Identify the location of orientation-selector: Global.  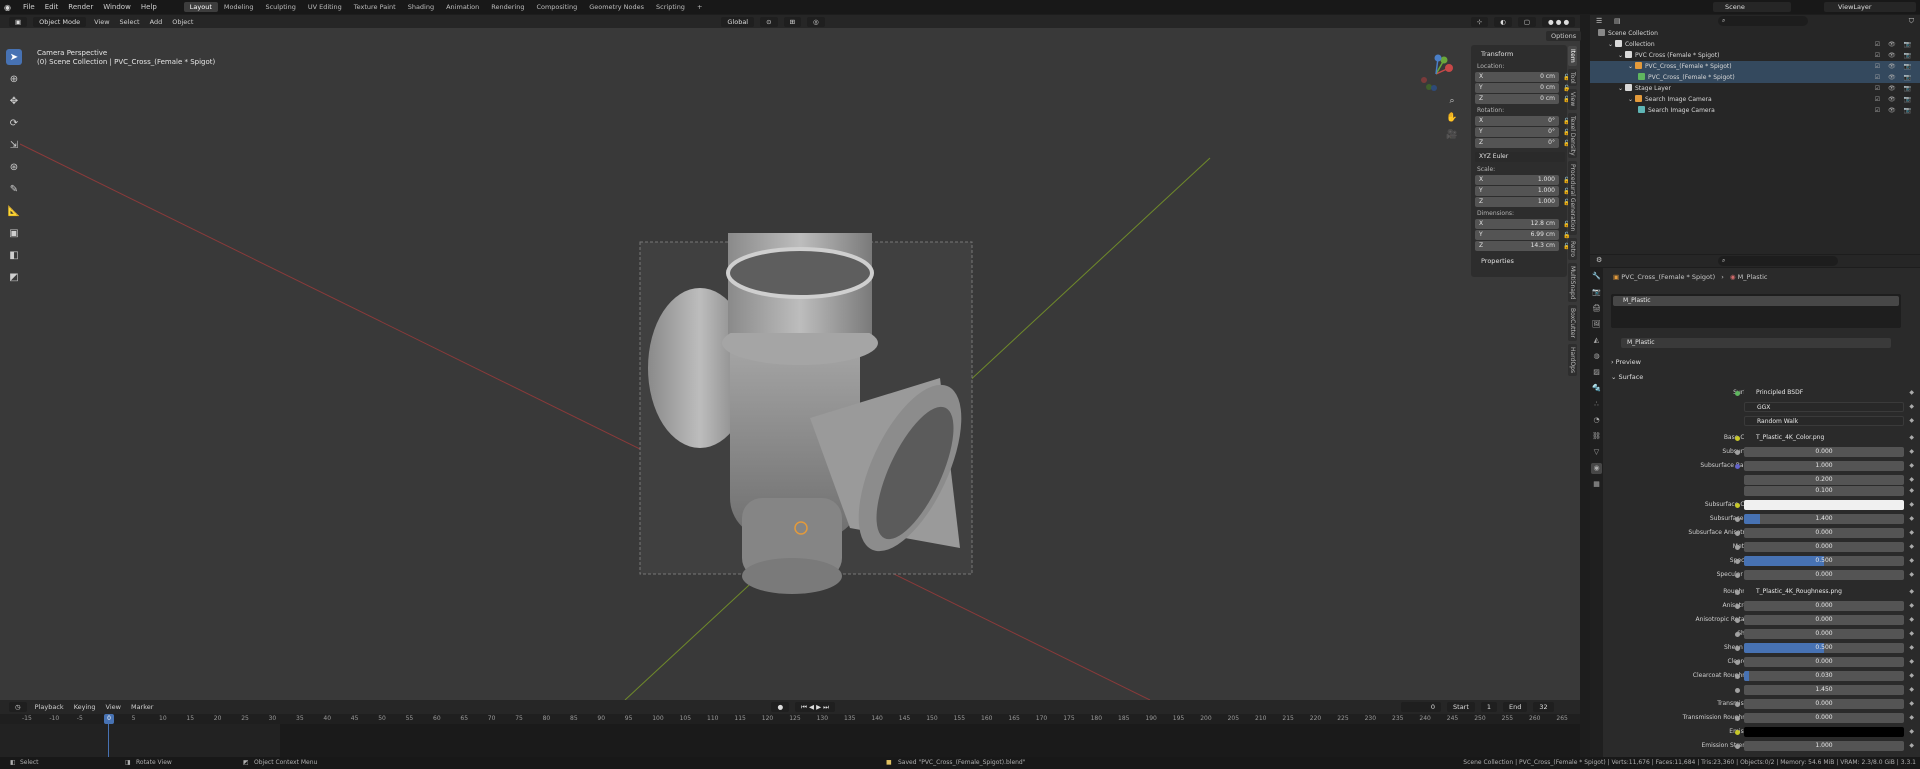
(738, 21).